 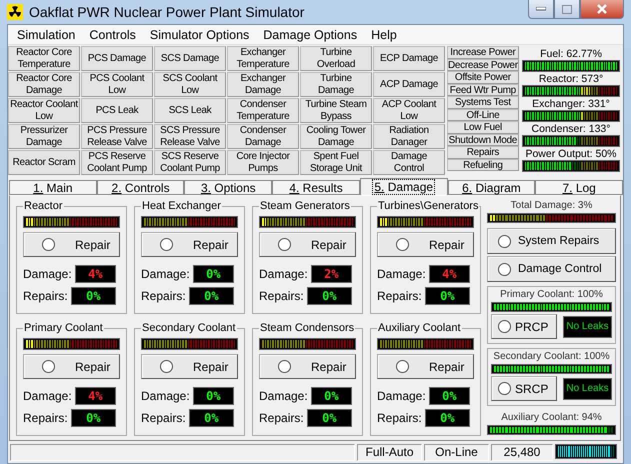 What do you see at coordinates (551, 357) in the screenshot?
I see `coolant-label: Secondary Coolant: 100%` at bounding box center [551, 357].